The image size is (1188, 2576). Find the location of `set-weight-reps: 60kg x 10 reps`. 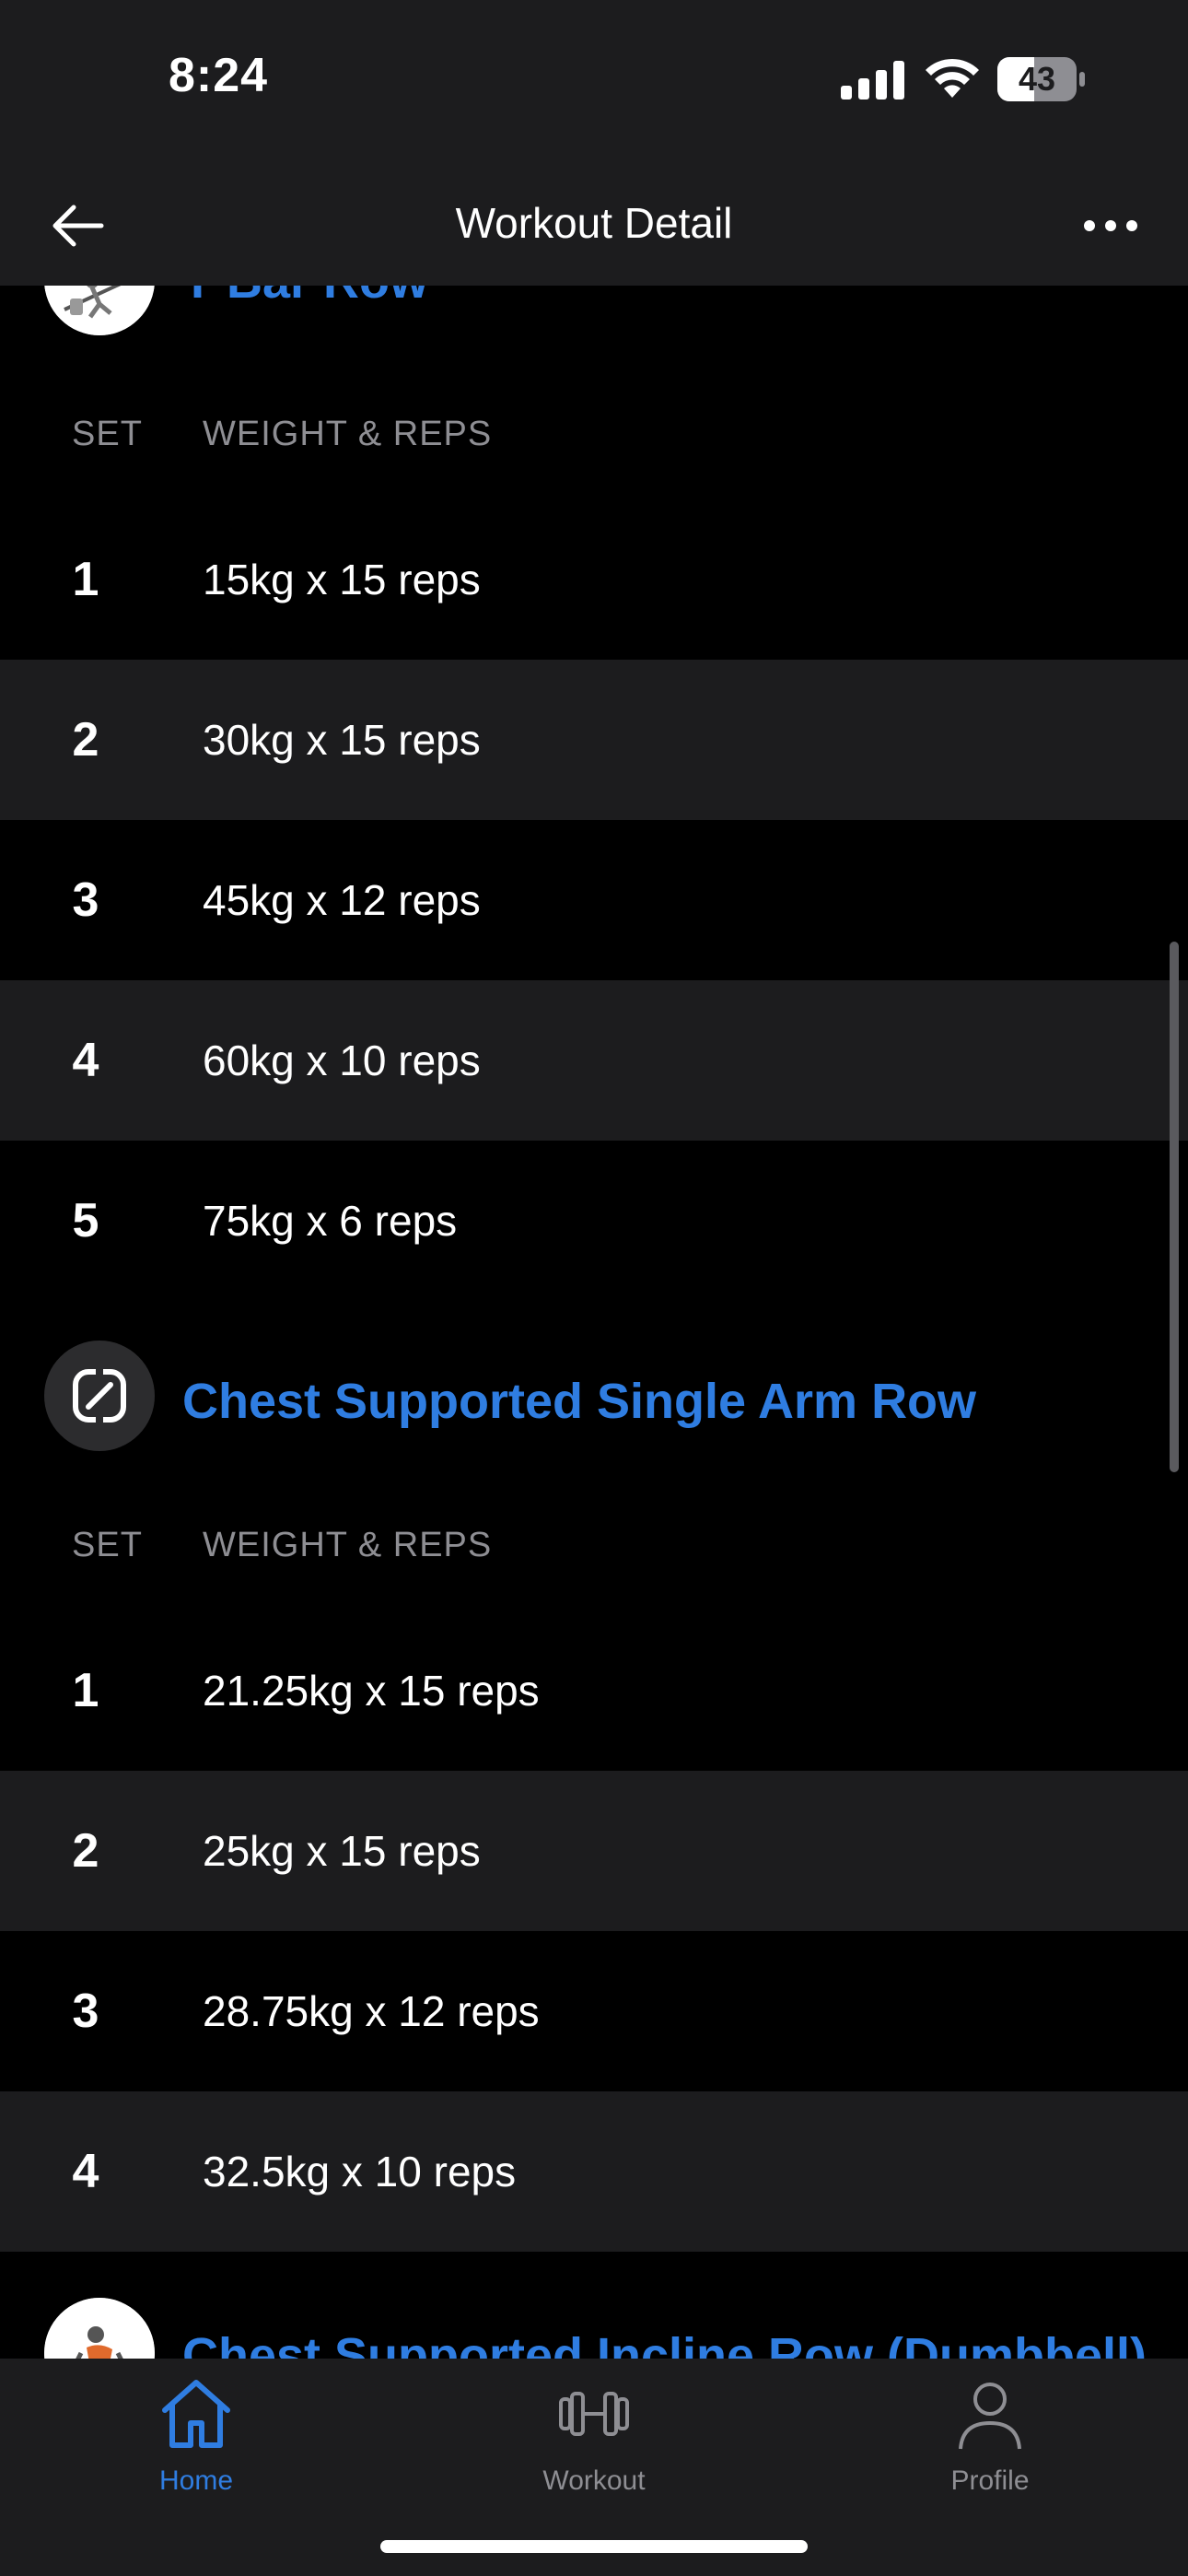

set-weight-reps: 60kg x 10 reps is located at coordinates (342, 1060).